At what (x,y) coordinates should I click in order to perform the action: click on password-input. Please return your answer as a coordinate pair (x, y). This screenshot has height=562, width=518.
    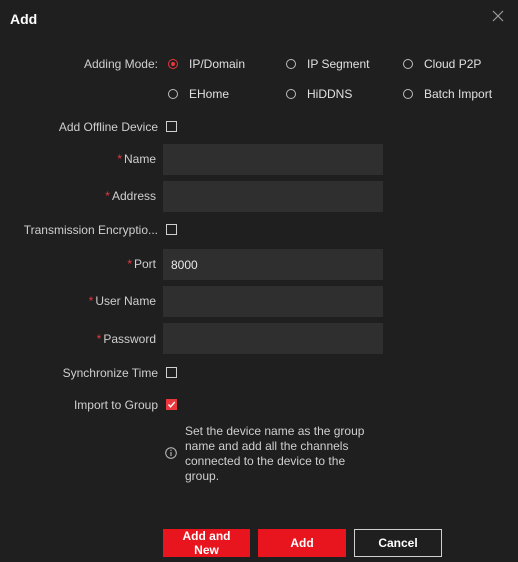
    Looking at the image, I should click on (273, 338).